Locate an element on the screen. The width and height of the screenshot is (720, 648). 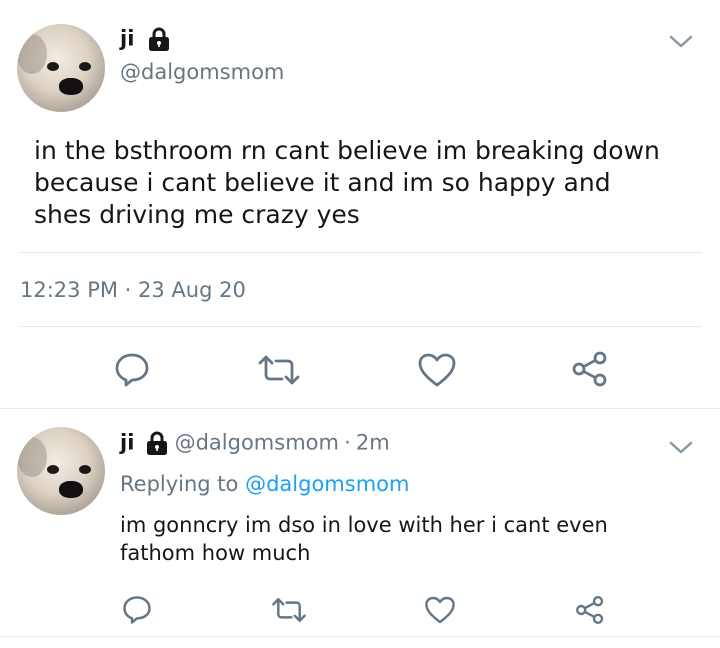
reply-time: 2m is located at coordinates (373, 443).